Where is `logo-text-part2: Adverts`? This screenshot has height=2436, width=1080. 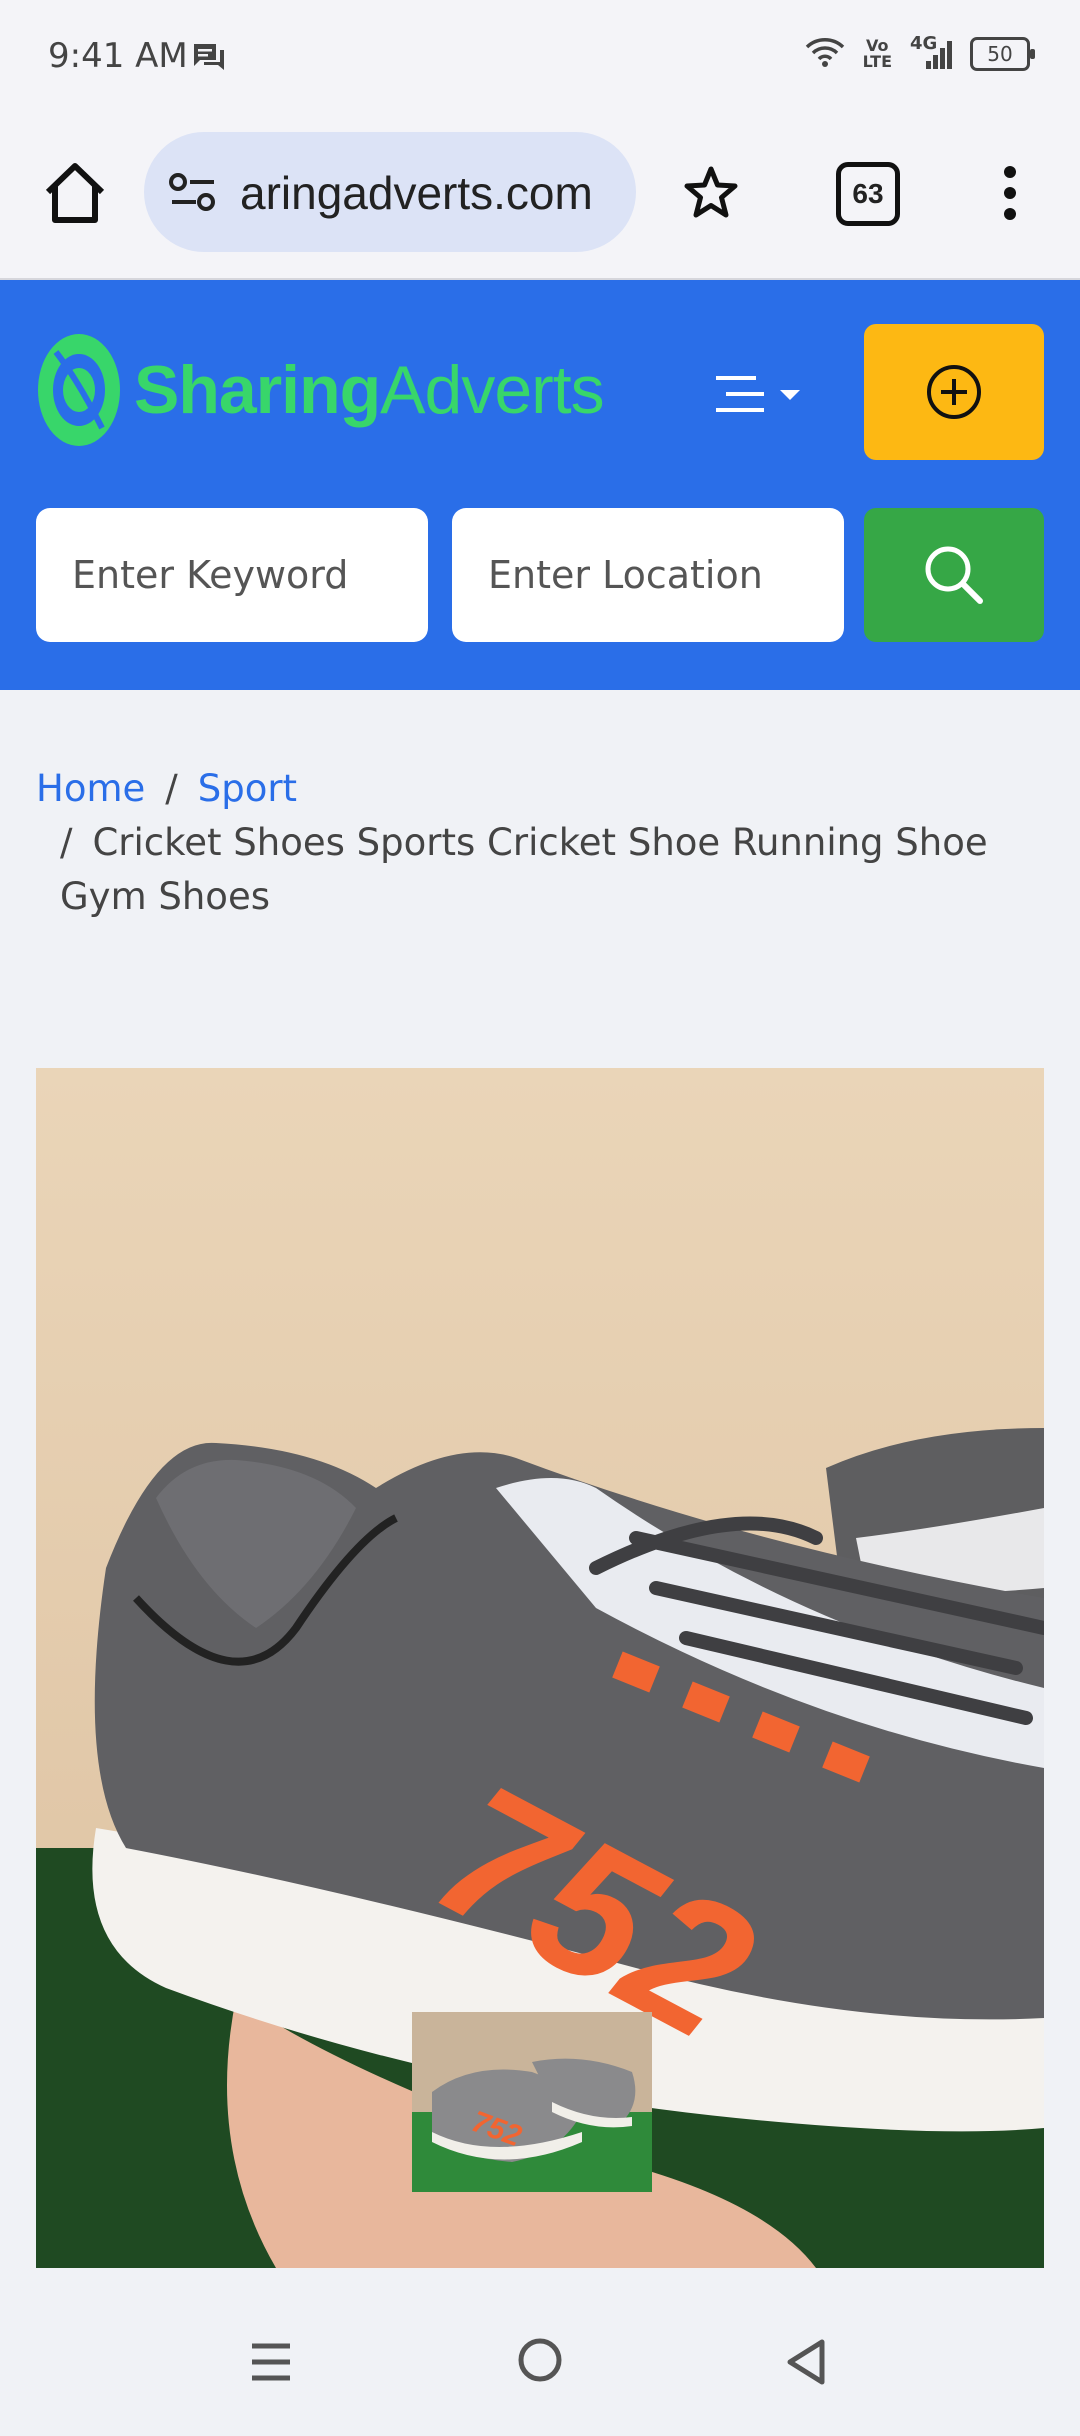
logo-text-part2: Adverts is located at coordinates (492, 390).